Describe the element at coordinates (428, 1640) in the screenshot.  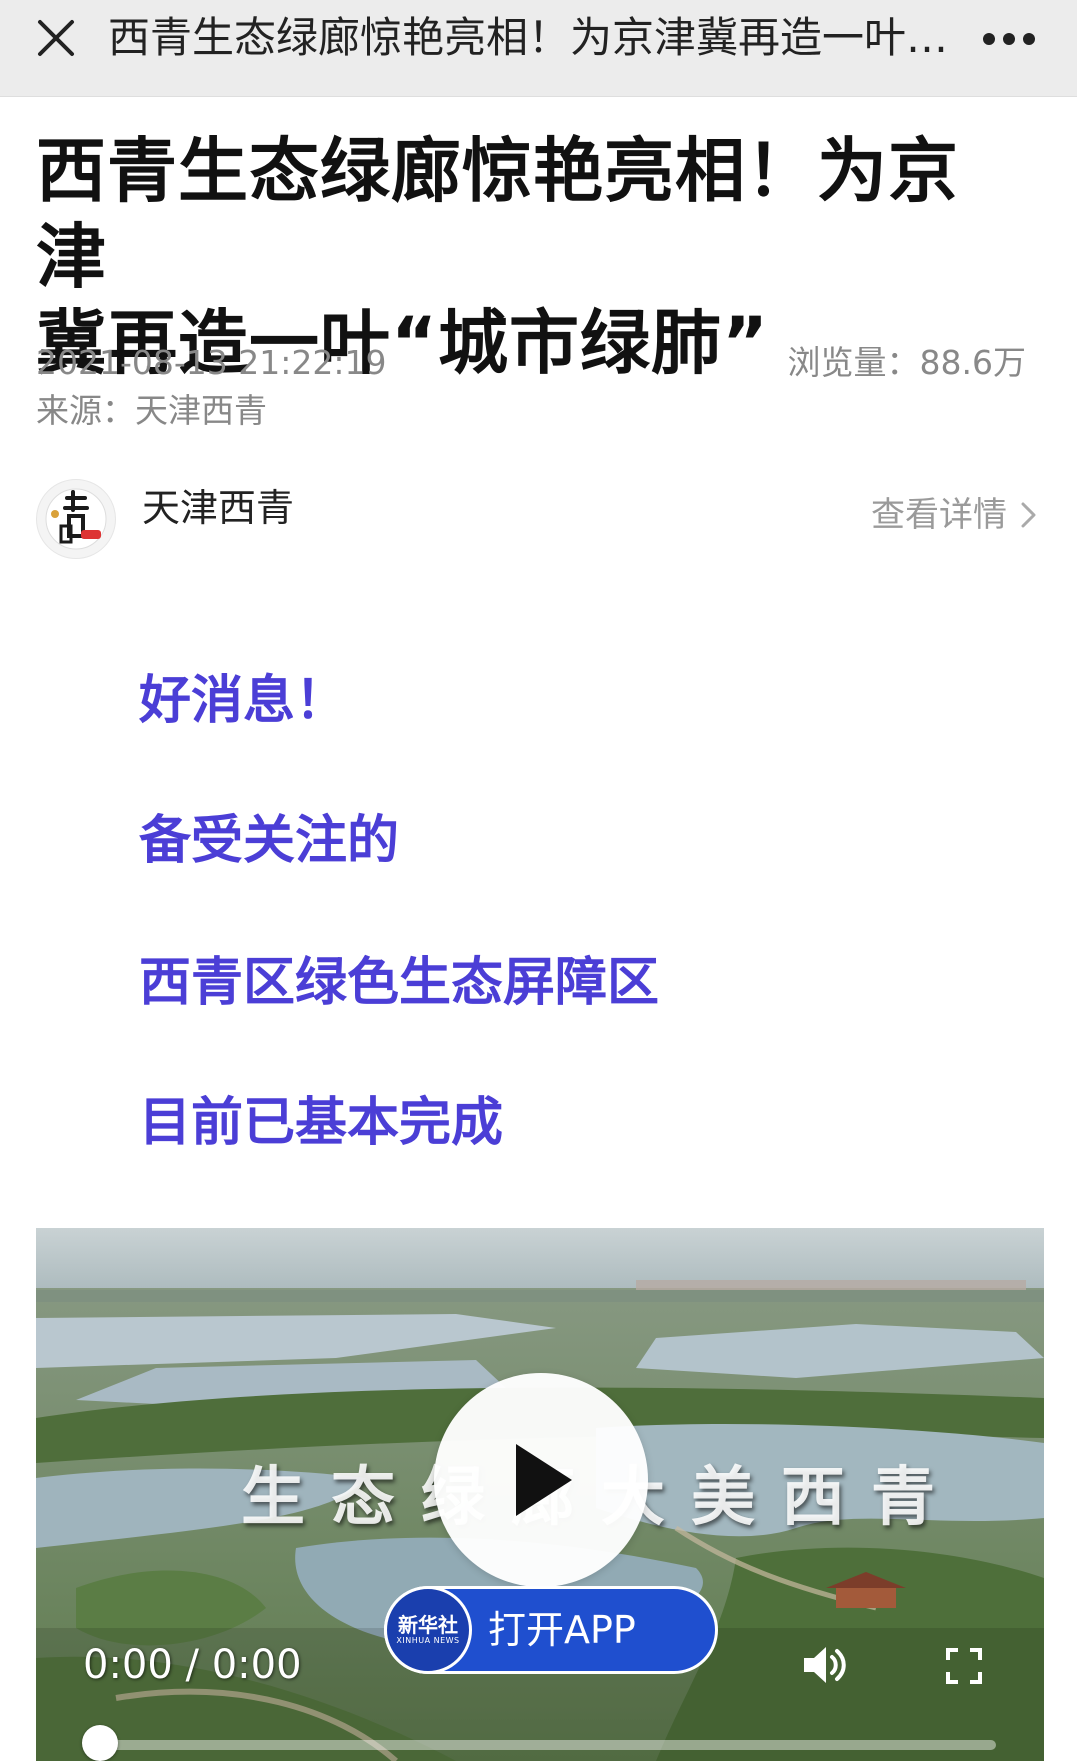
I see `xinhua-logo-subtext: XINHUA NEWS` at that location.